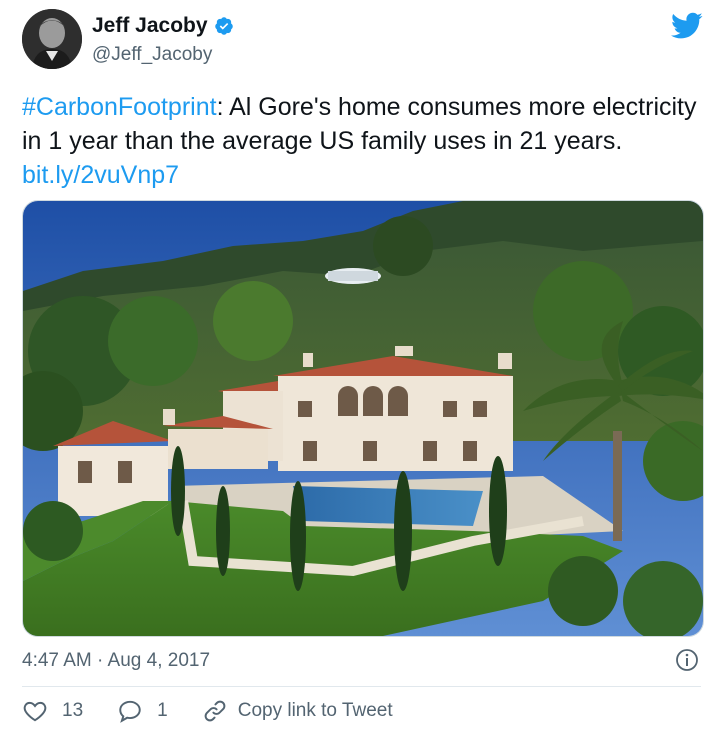 This screenshot has height=735, width=721. I want to click on tweet-actions: 13 1 Copy link to Tweet, so click(207, 711).